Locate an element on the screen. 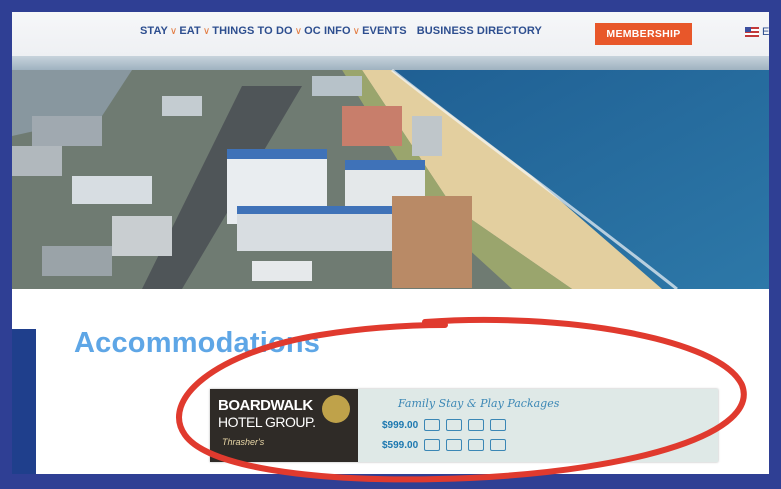  ad-package-row: $999.00 is located at coordinates (444, 425).